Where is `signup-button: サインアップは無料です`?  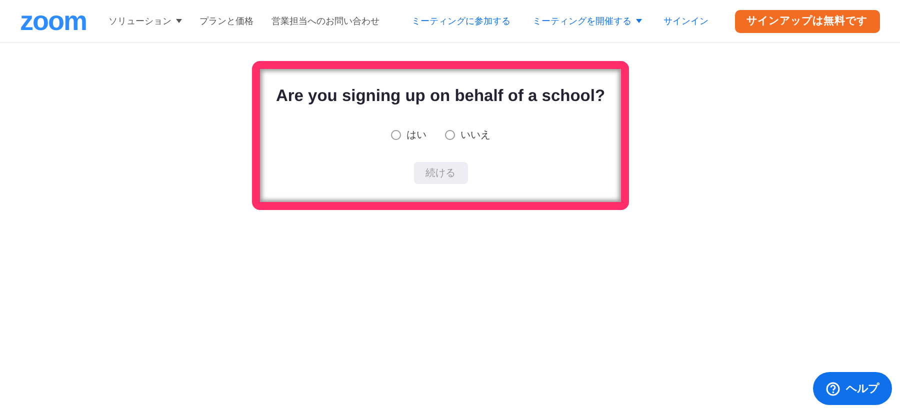 signup-button: サインアップは無料です is located at coordinates (807, 21).